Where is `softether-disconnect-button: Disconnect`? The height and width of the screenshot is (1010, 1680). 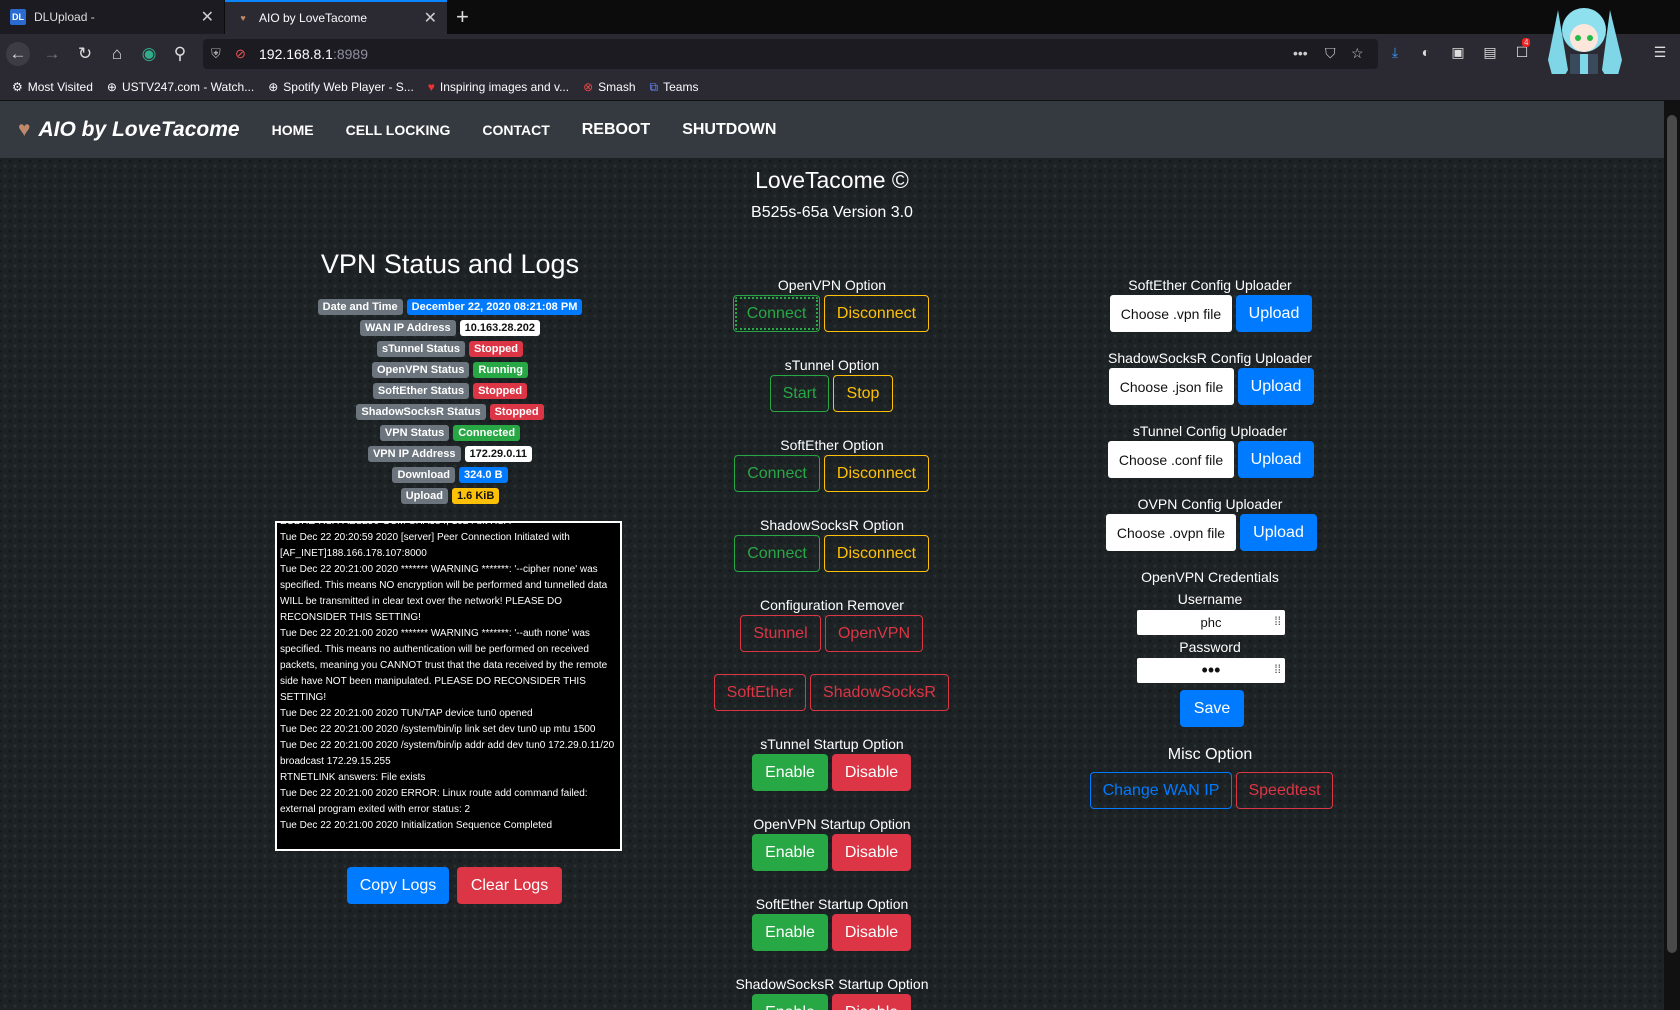
softether-disconnect-button: Disconnect is located at coordinates (876, 473).